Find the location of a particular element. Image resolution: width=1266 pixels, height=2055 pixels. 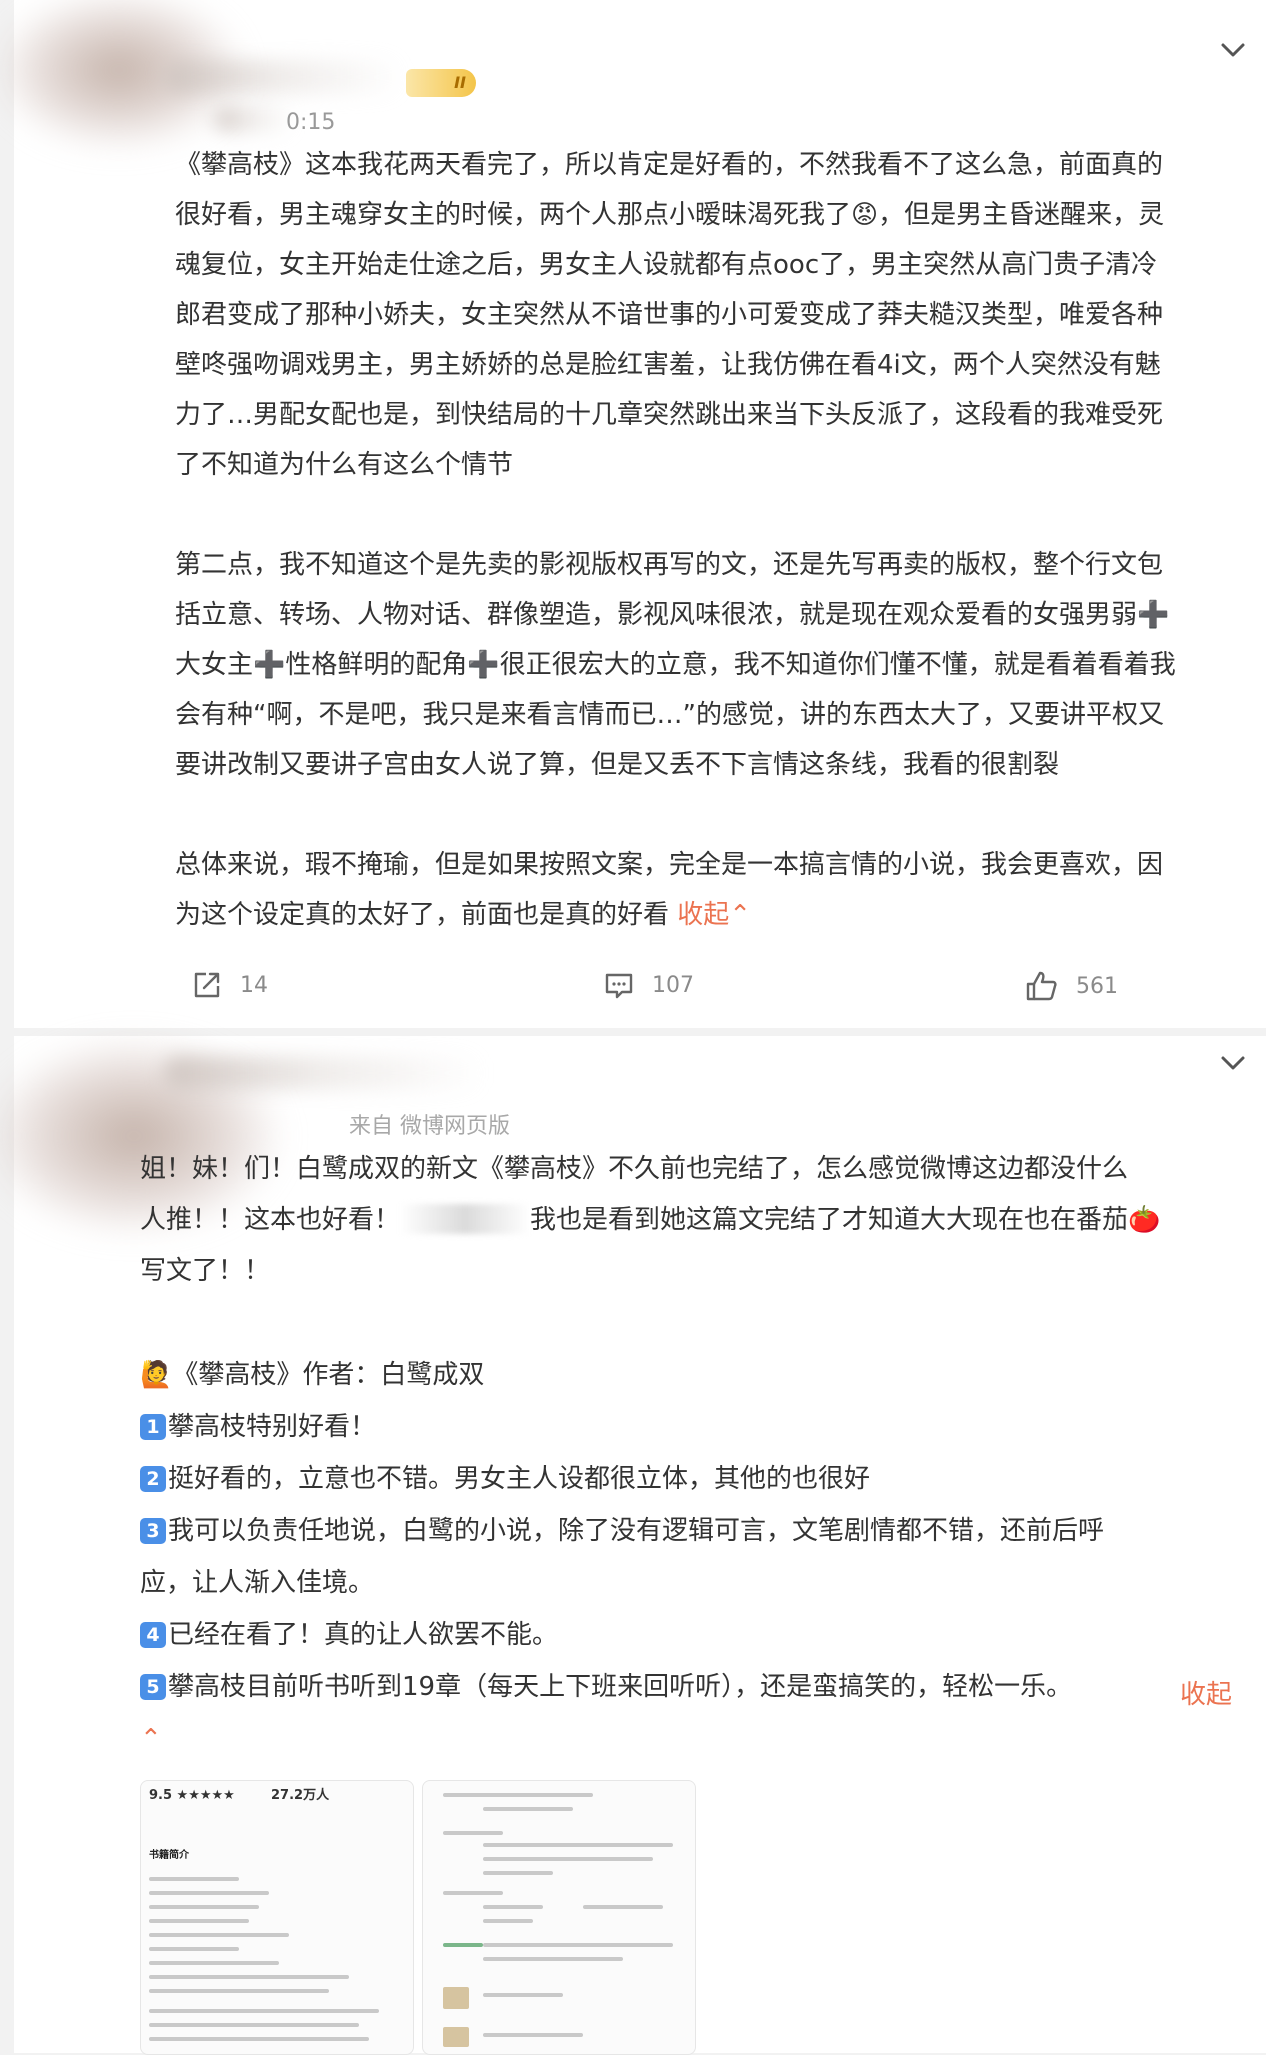

number-1-icon: 1 is located at coordinates (153, 1427).